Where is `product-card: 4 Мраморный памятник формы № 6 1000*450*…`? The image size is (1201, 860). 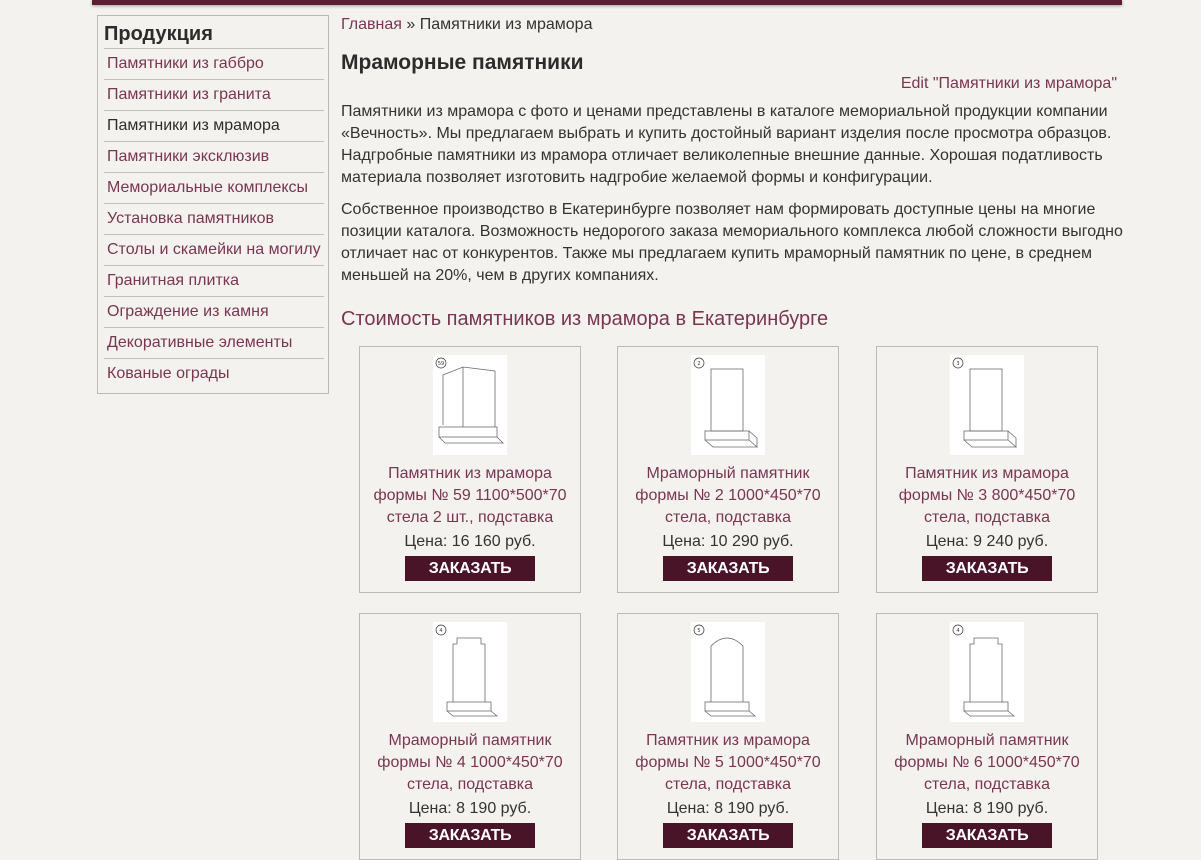
product-card: 4 Мраморный памятник формы № 6 1000*450*… is located at coordinates (987, 736).